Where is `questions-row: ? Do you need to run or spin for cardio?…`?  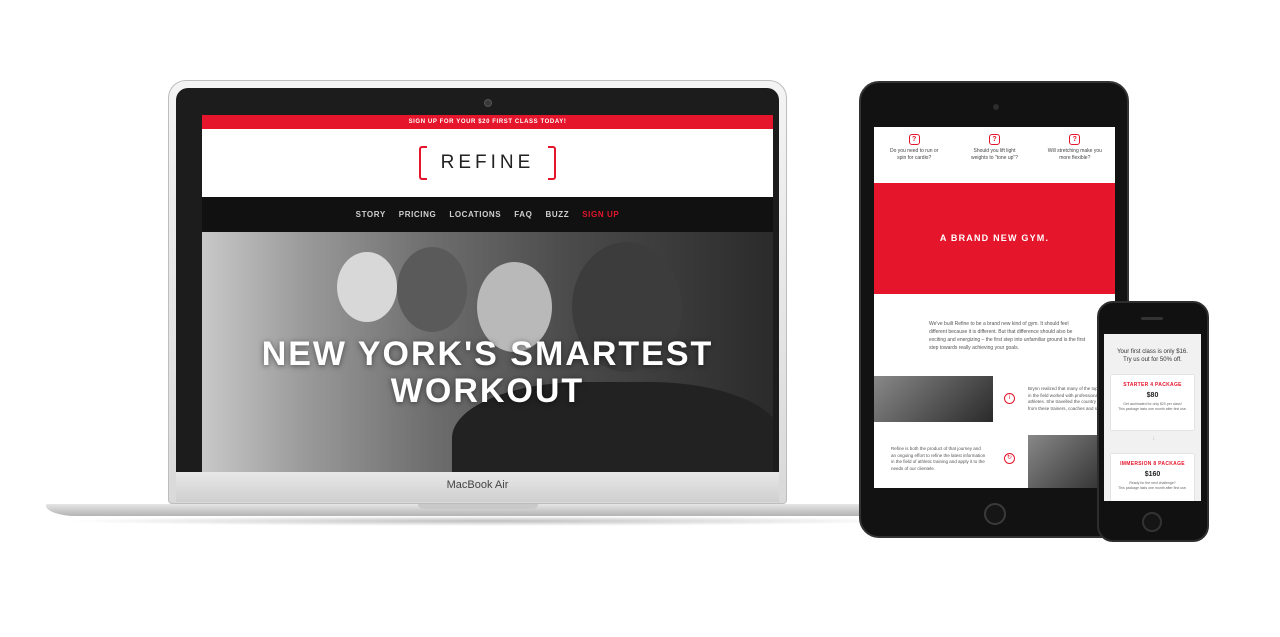
questions-row: ? Do you need to run or spin for cardio?… is located at coordinates (994, 155).